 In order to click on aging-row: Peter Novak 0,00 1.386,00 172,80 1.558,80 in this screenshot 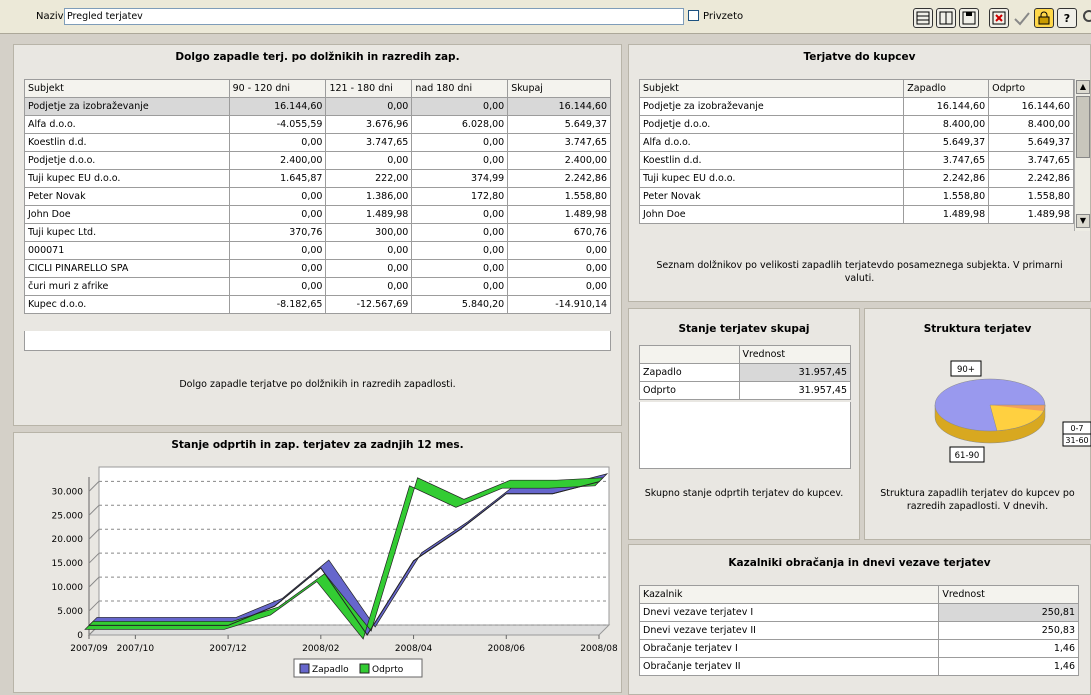, I will do `click(317, 196)`.